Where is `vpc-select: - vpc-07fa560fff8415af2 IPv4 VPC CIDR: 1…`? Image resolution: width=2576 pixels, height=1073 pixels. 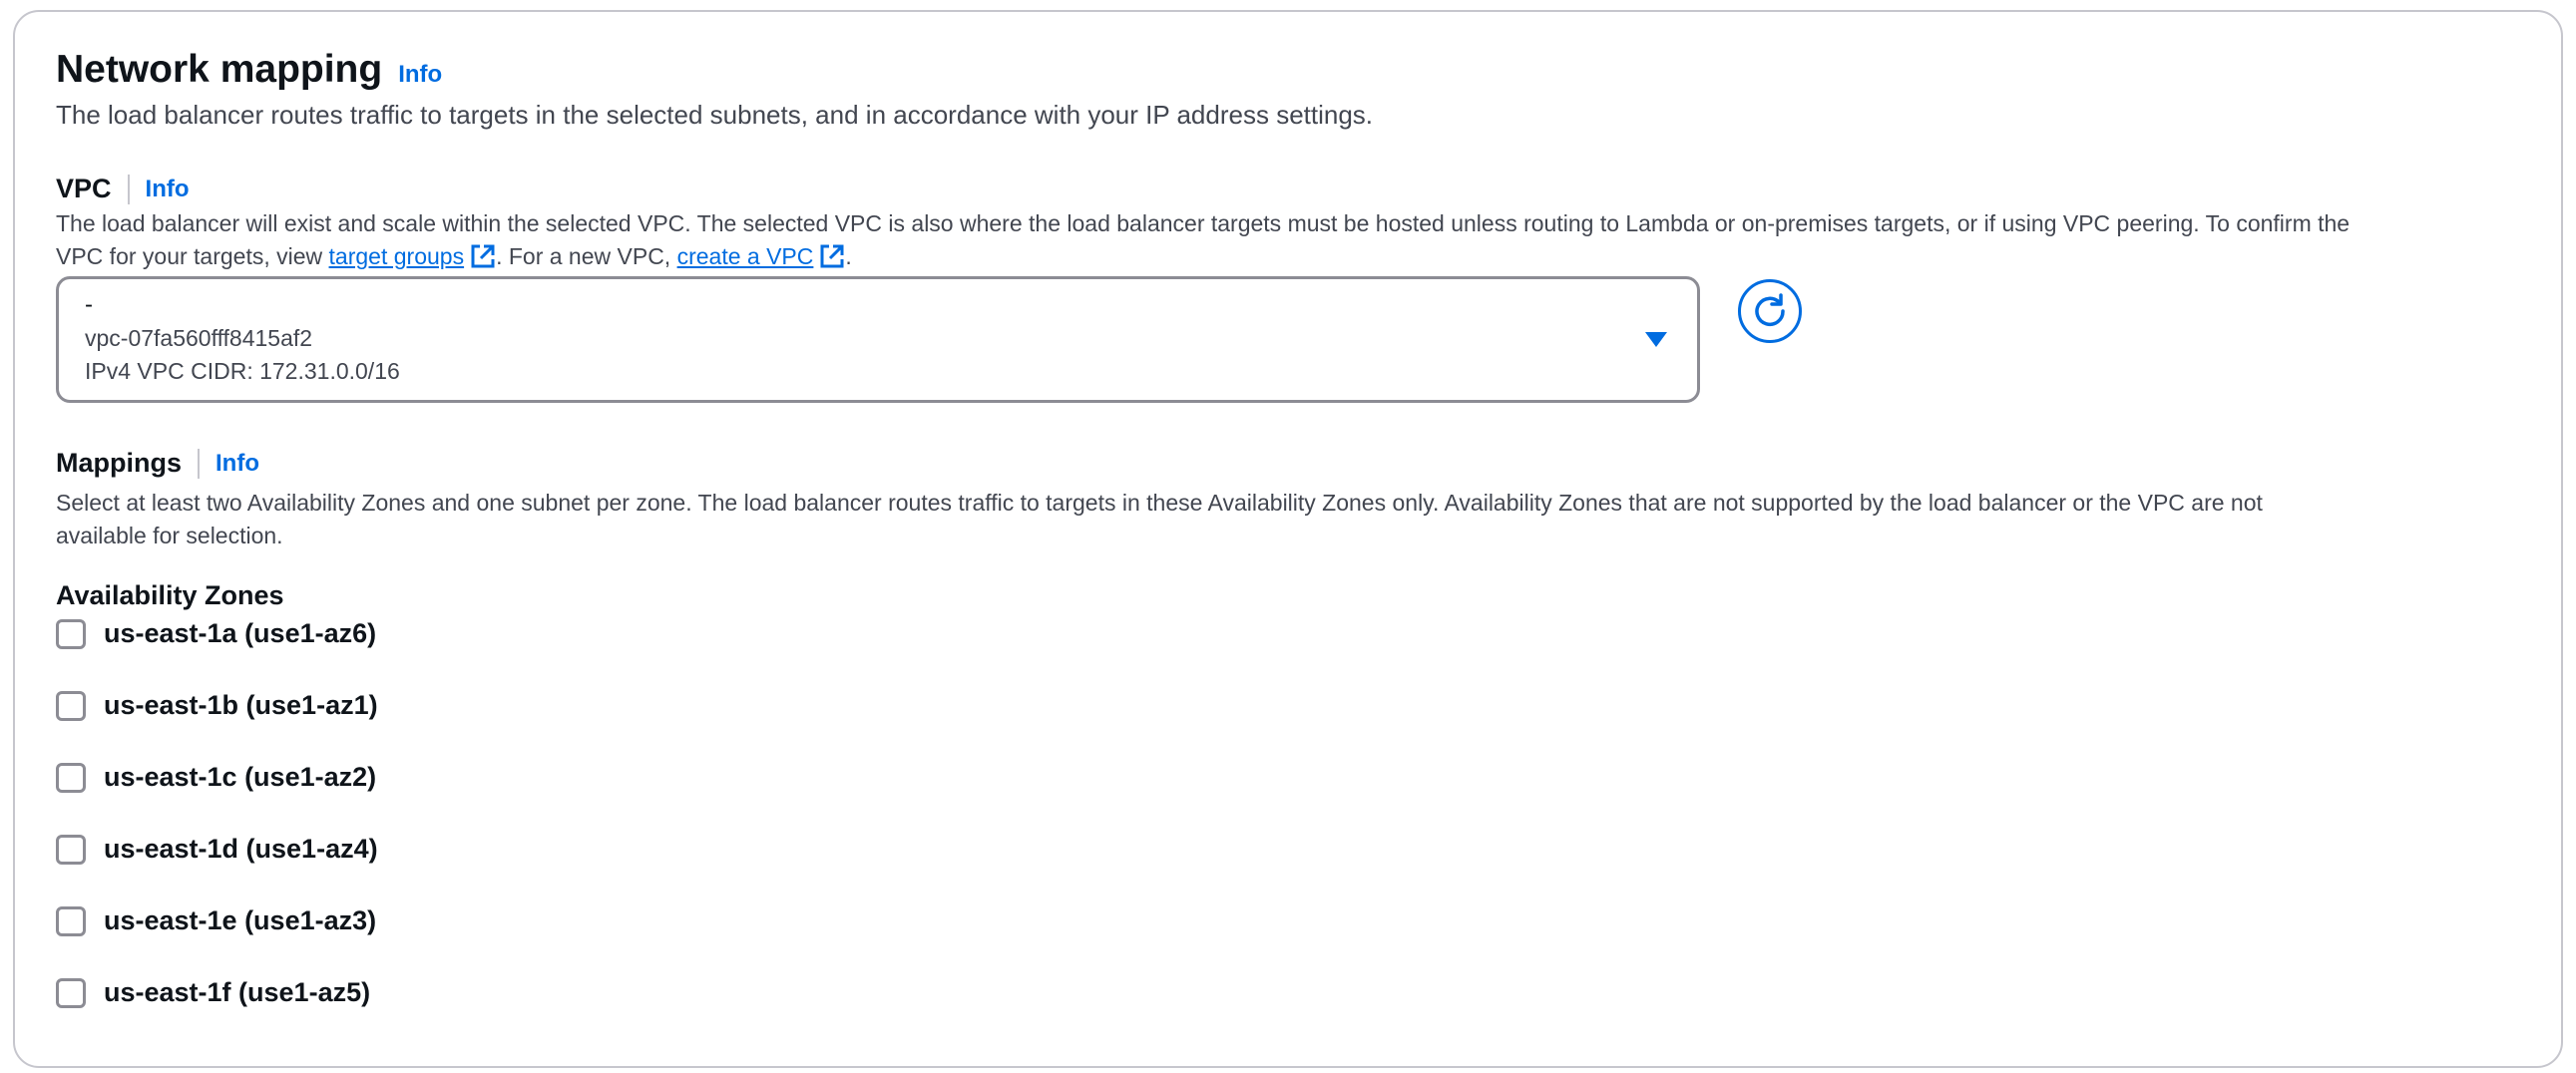
vpc-select: - vpc-07fa560fff8415af2 IPv4 VPC CIDR: 1… is located at coordinates (878, 339).